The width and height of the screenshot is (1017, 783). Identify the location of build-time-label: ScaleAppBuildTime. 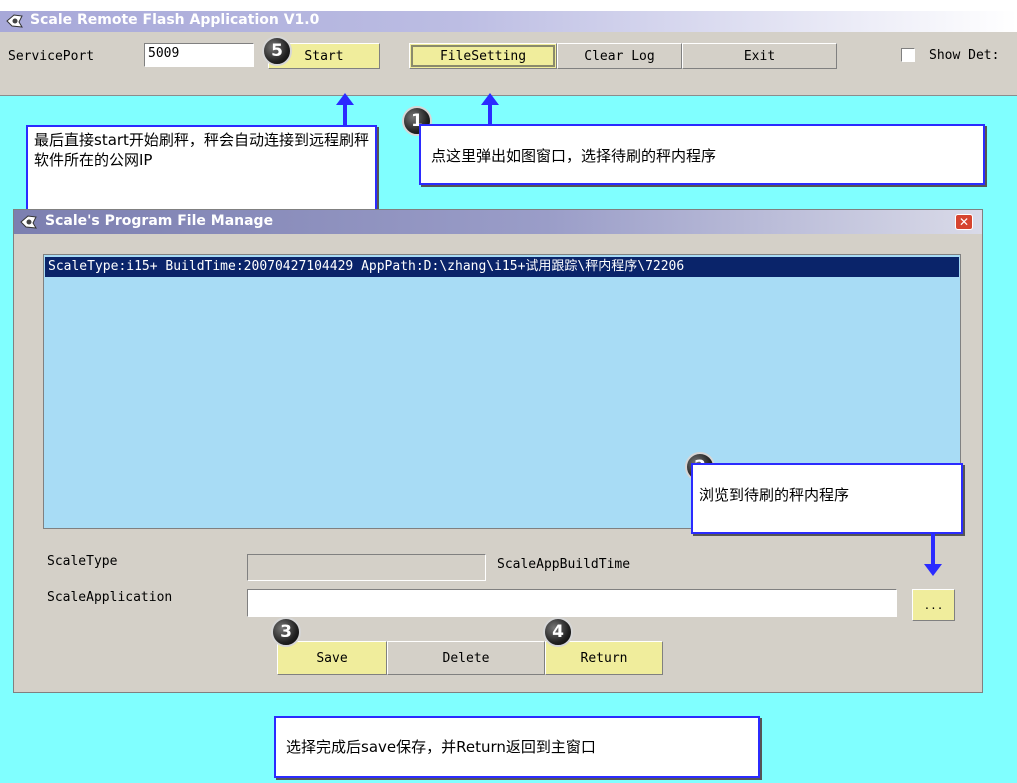
(564, 564).